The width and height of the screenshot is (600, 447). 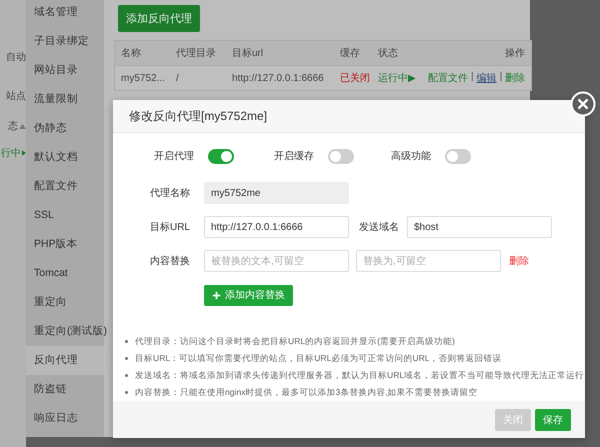 I want to click on column-header: 缓存, so click(x=350, y=53).